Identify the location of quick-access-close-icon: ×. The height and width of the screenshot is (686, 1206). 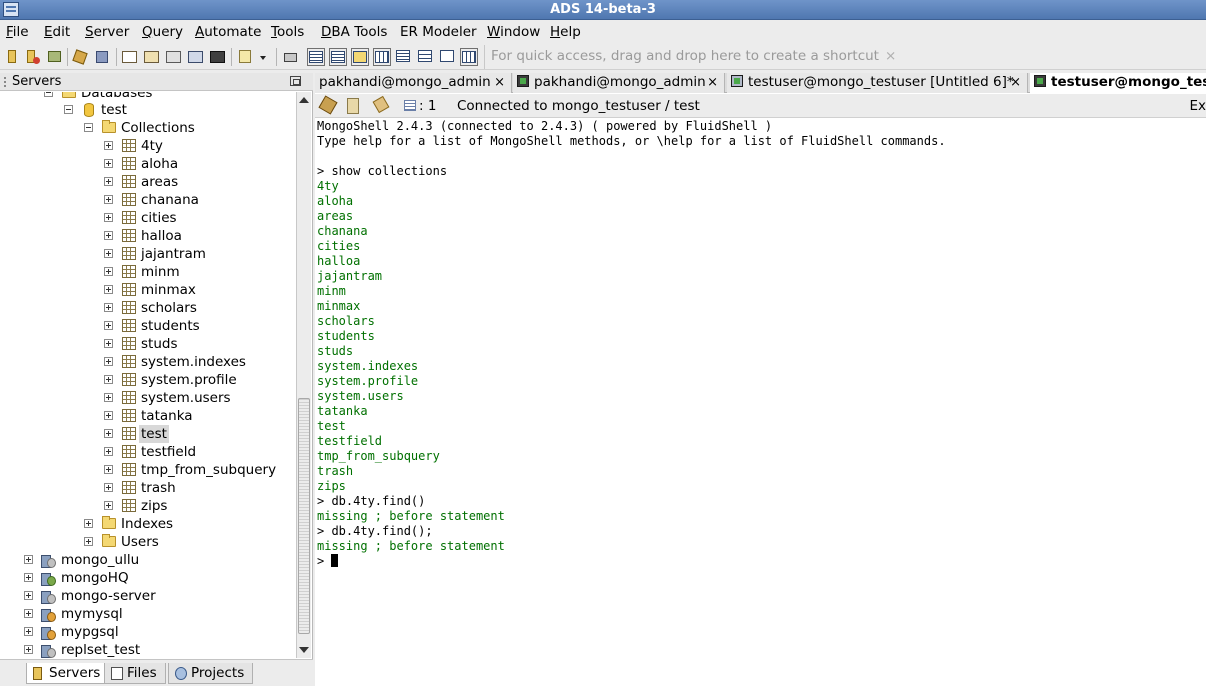
(890, 56).